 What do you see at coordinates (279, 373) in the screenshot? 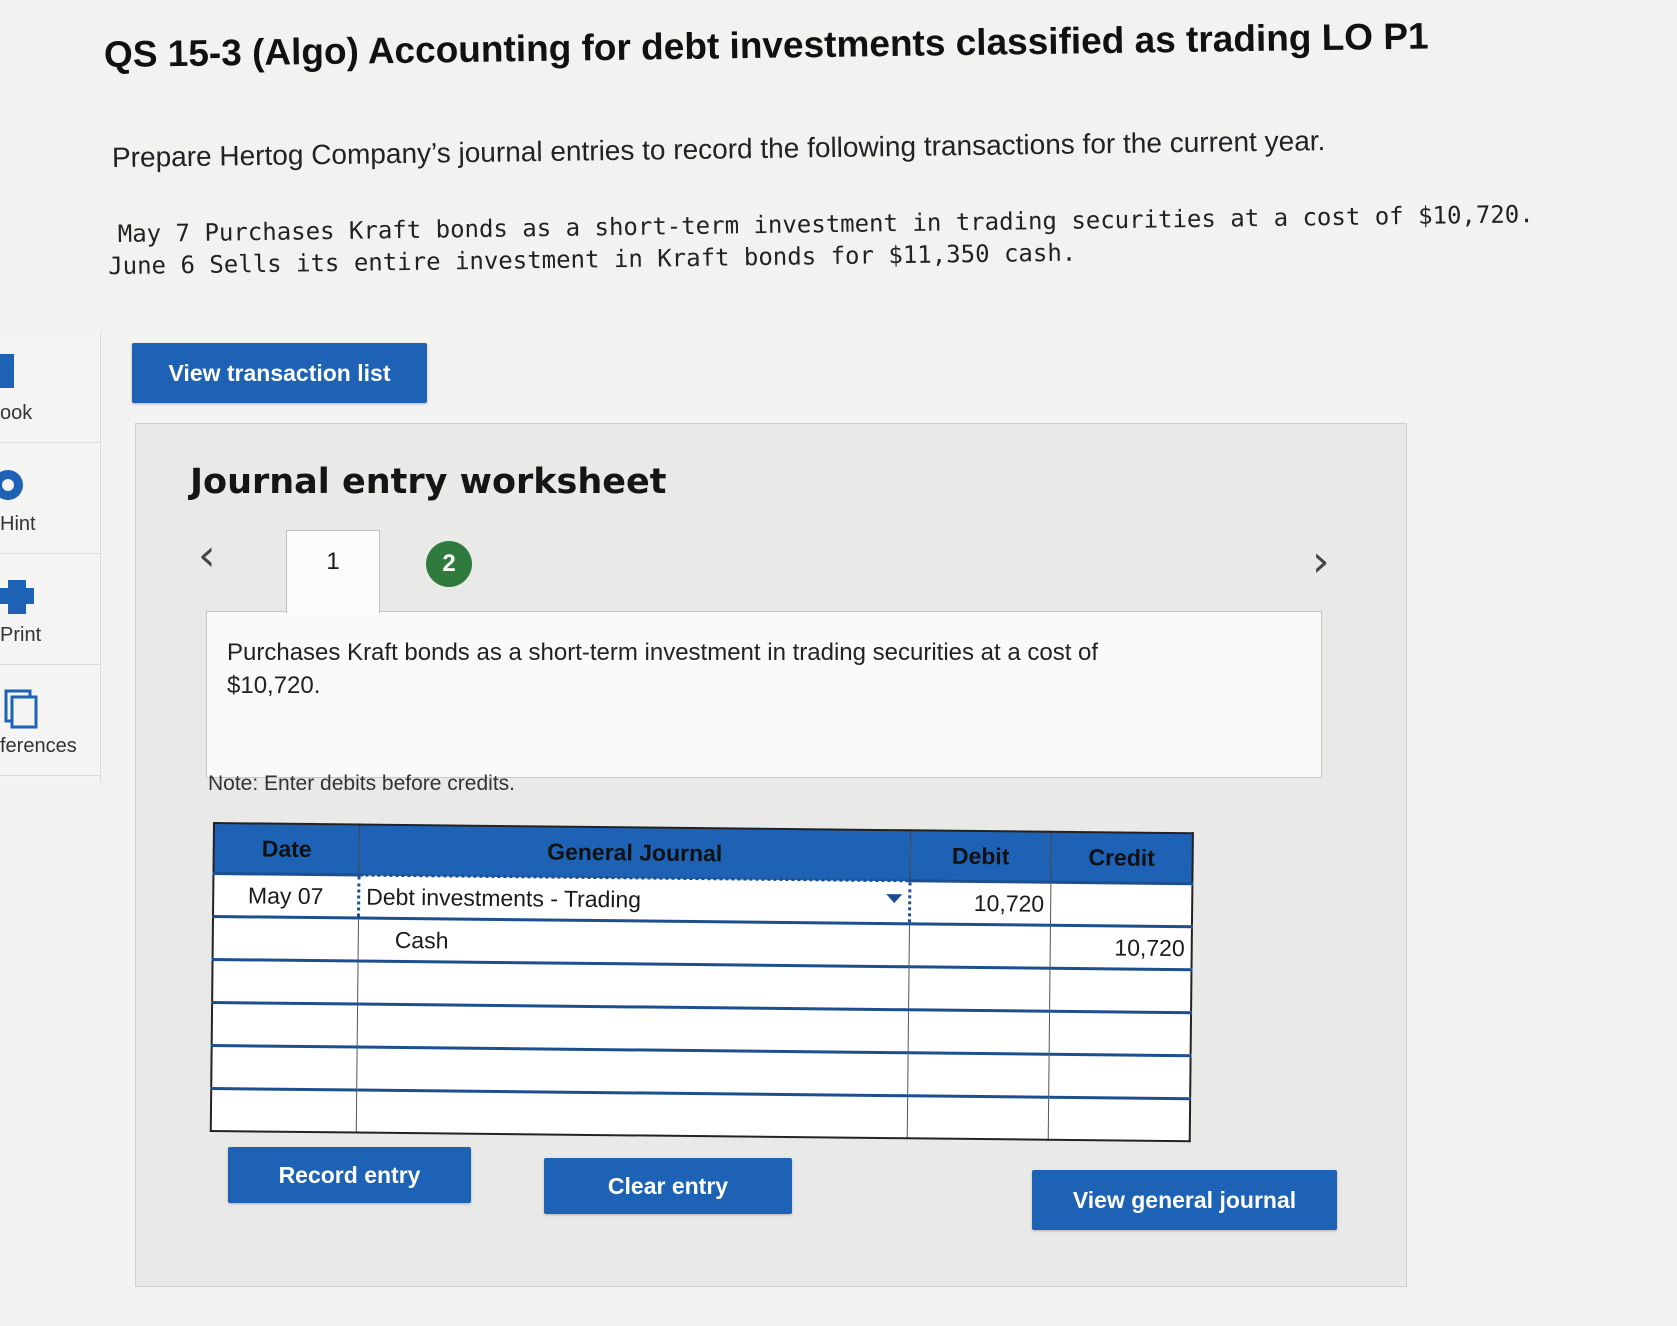
I see `view-transaction-list-button: View transaction list` at bounding box center [279, 373].